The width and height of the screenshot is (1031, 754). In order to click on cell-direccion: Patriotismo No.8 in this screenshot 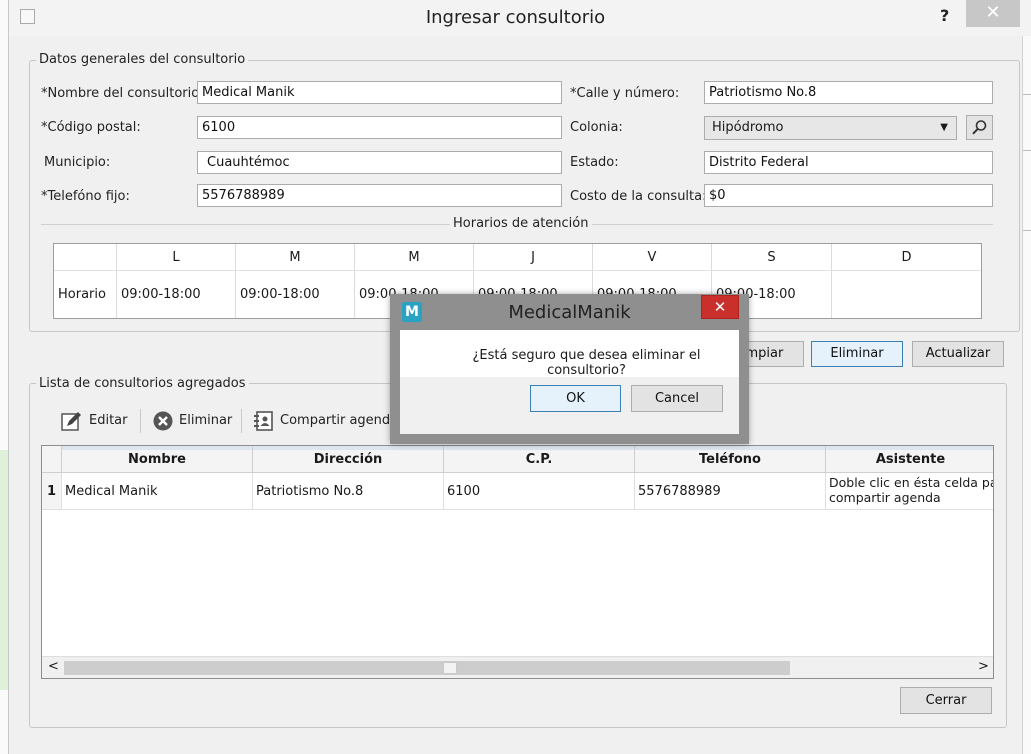, I will do `click(348, 491)`.